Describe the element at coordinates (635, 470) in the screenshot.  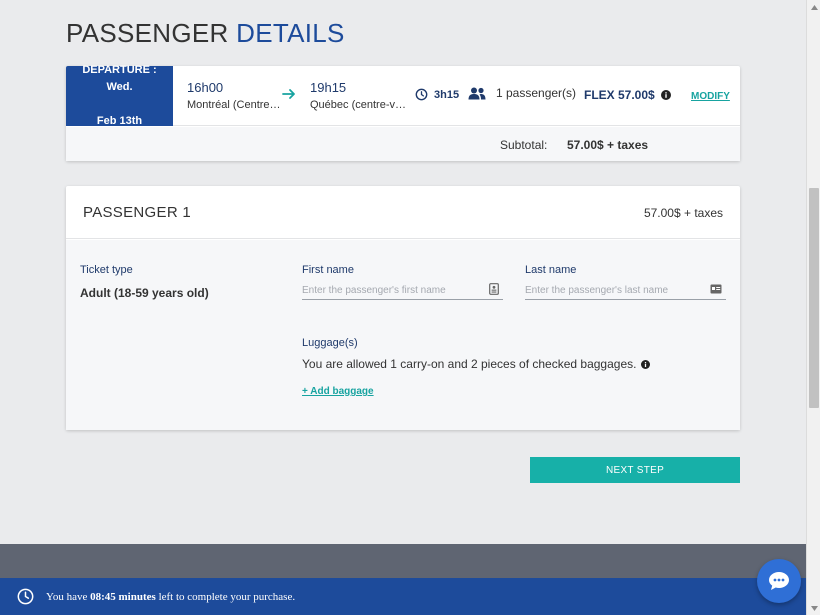
I see `next-step-button: NEXT STEP` at that location.